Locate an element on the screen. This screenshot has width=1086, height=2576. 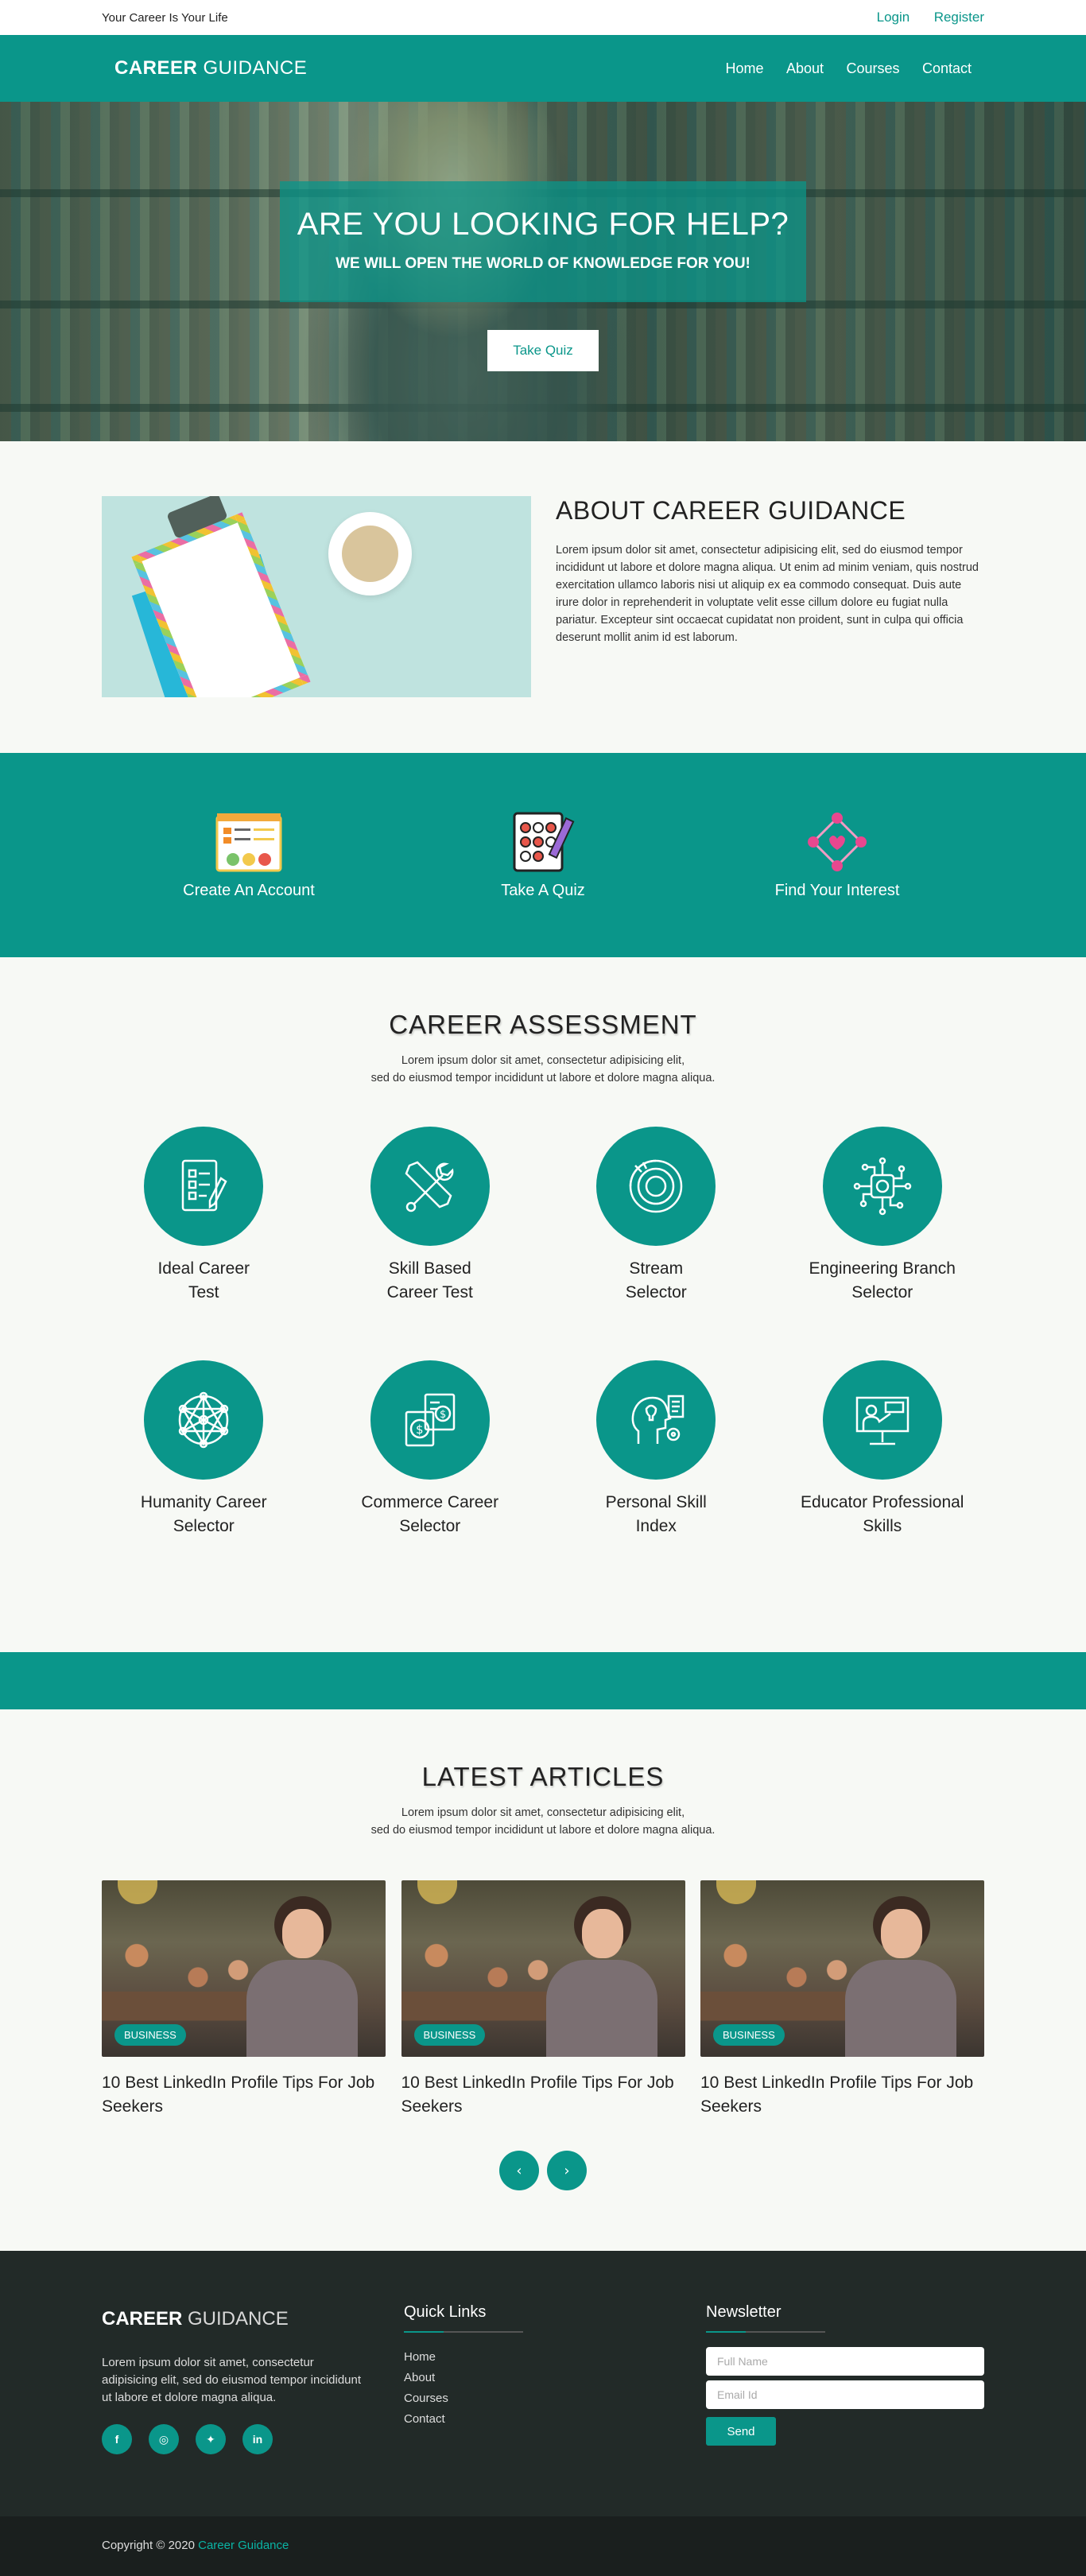
twitter-icon: ✦ is located at coordinates (211, 2439).